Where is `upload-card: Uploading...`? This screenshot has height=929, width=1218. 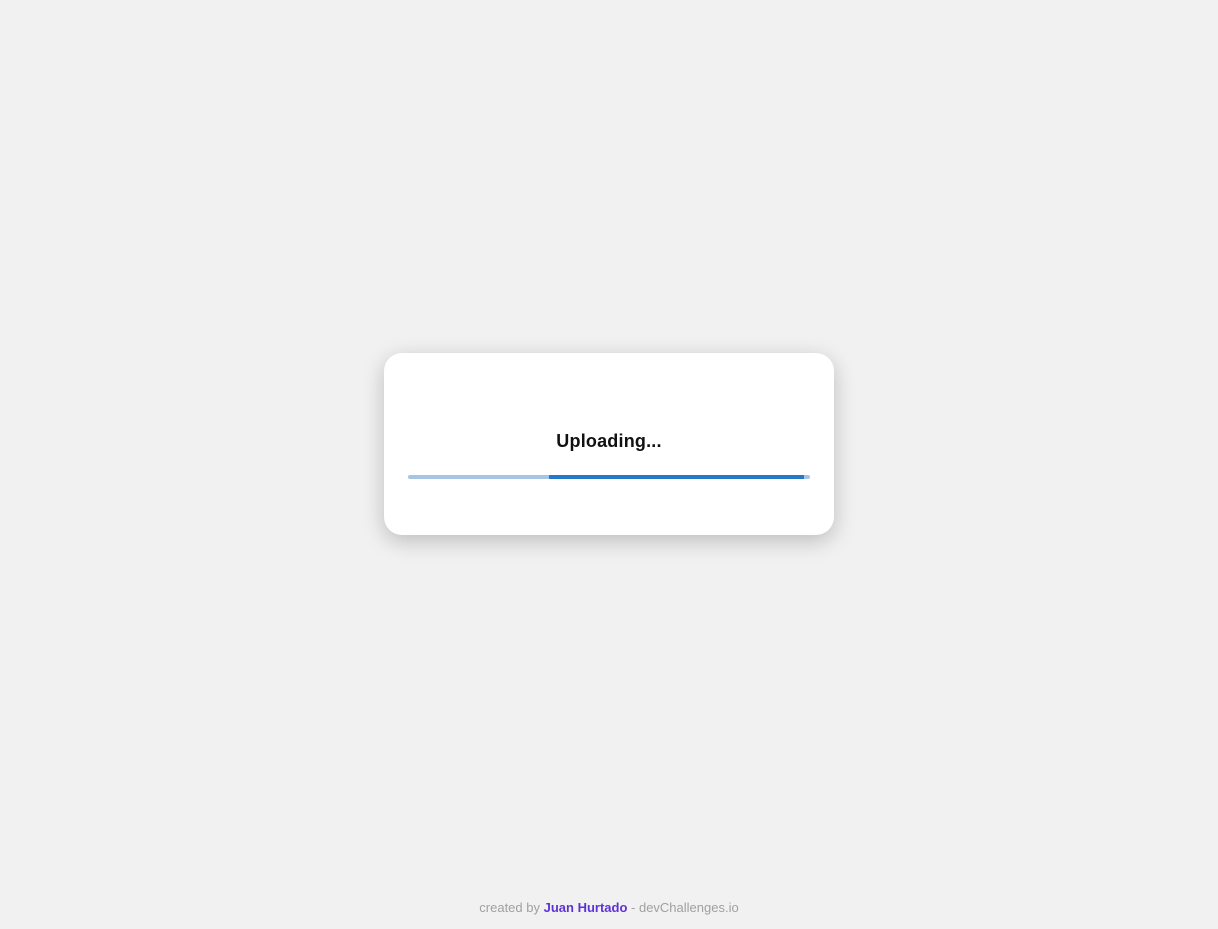
upload-card: Uploading... is located at coordinates (609, 444).